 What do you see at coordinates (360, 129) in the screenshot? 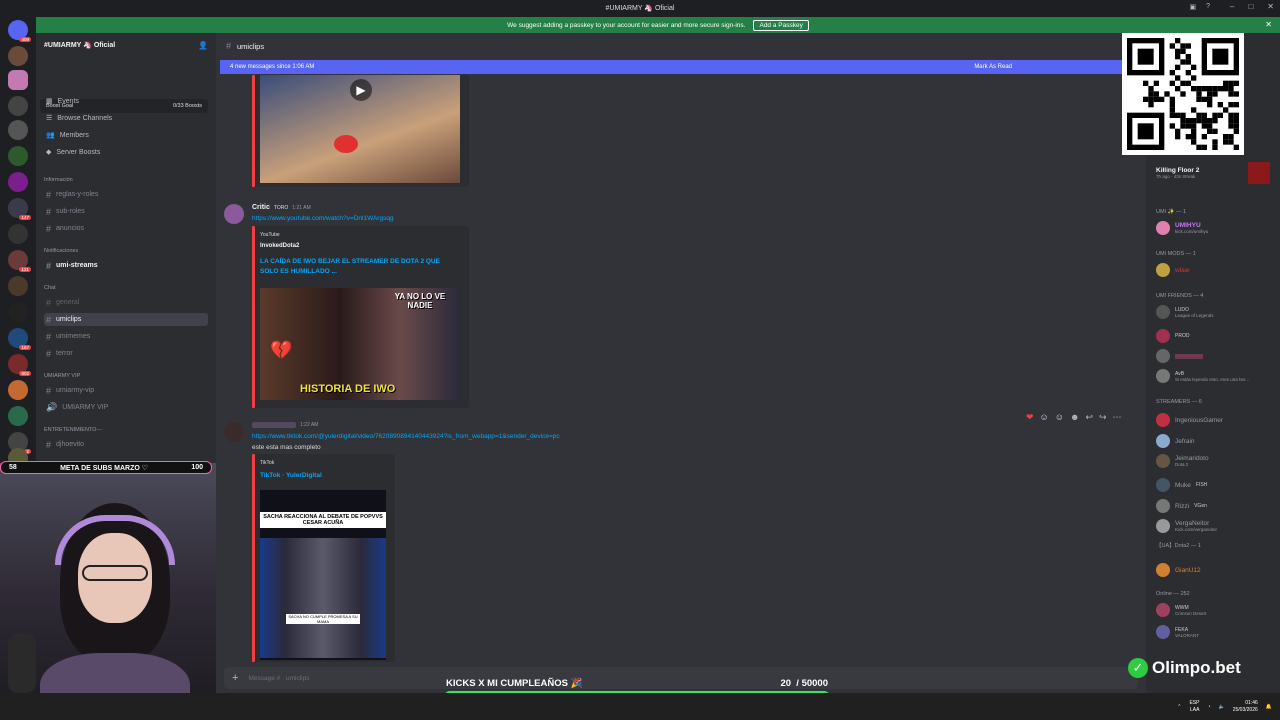
I see `video-thumbnail: ▶` at bounding box center [360, 129].